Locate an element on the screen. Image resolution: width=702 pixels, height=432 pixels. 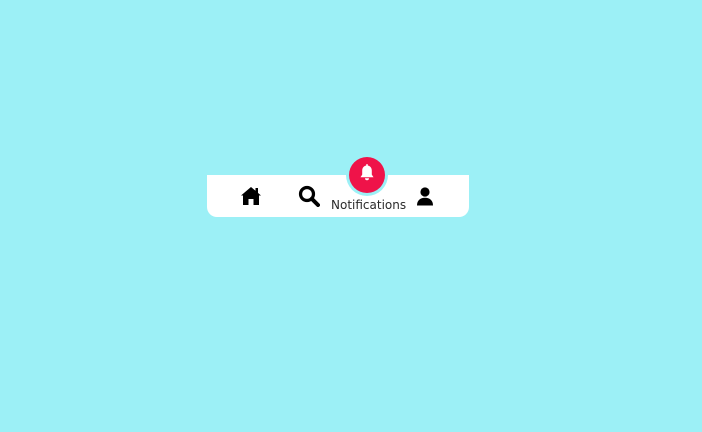
user-icon is located at coordinates (425, 196).